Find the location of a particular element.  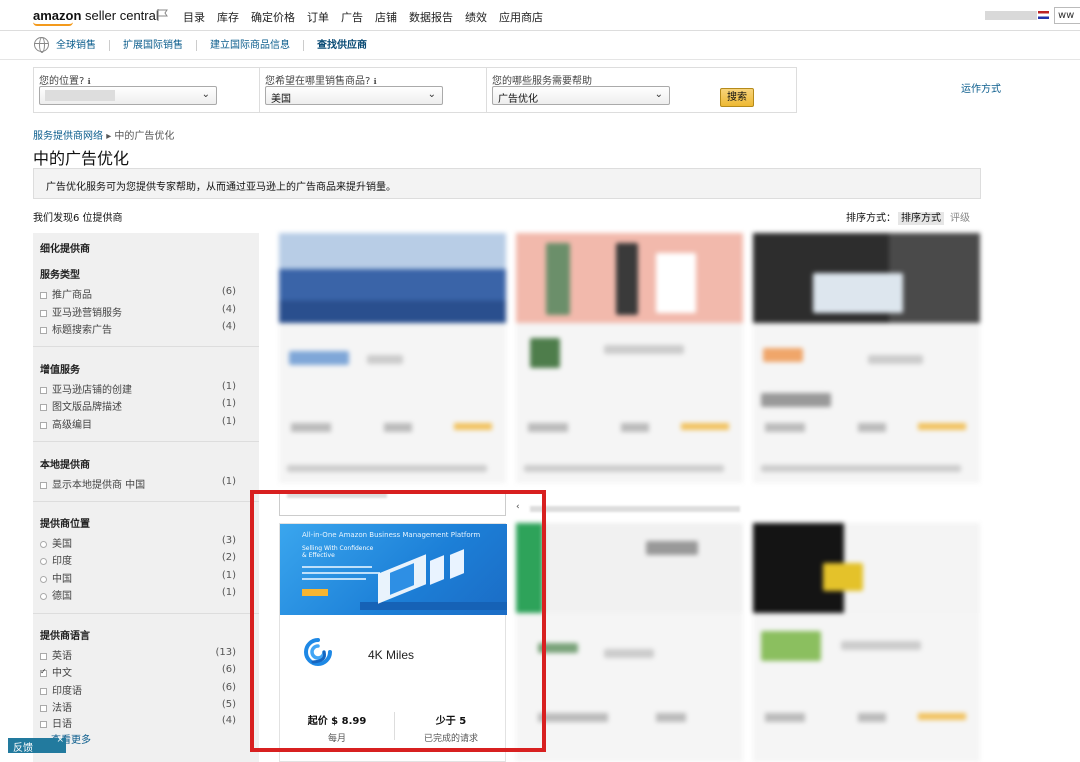

filter-item: 显示本地提供商 中国 (1) is located at coordinates (145, 483).